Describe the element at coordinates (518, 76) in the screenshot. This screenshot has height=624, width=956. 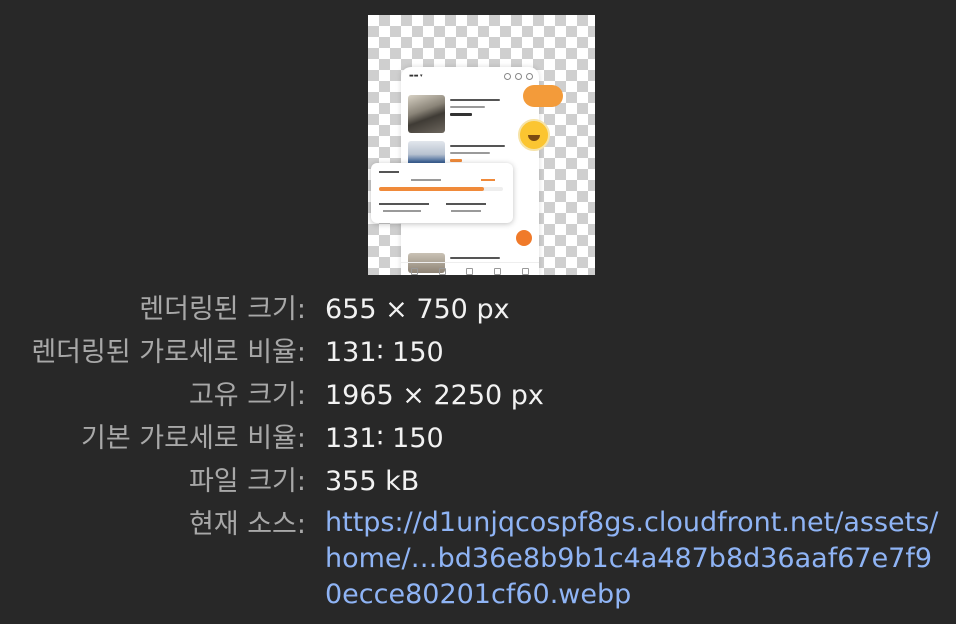
I see `phone-header-icons` at that location.